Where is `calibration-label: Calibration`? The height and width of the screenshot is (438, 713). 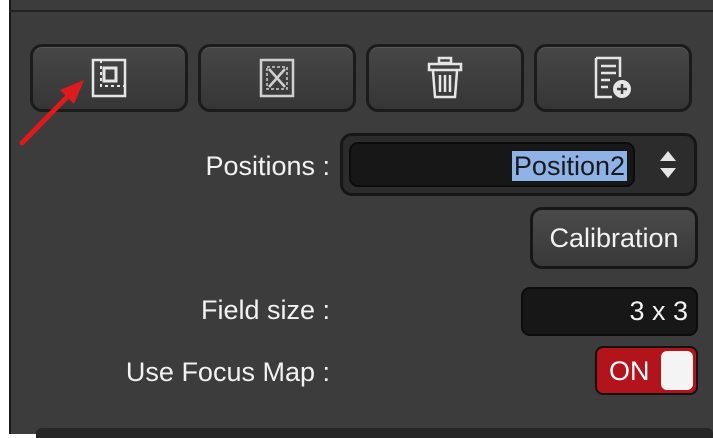
calibration-label: Calibration is located at coordinates (614, 237).